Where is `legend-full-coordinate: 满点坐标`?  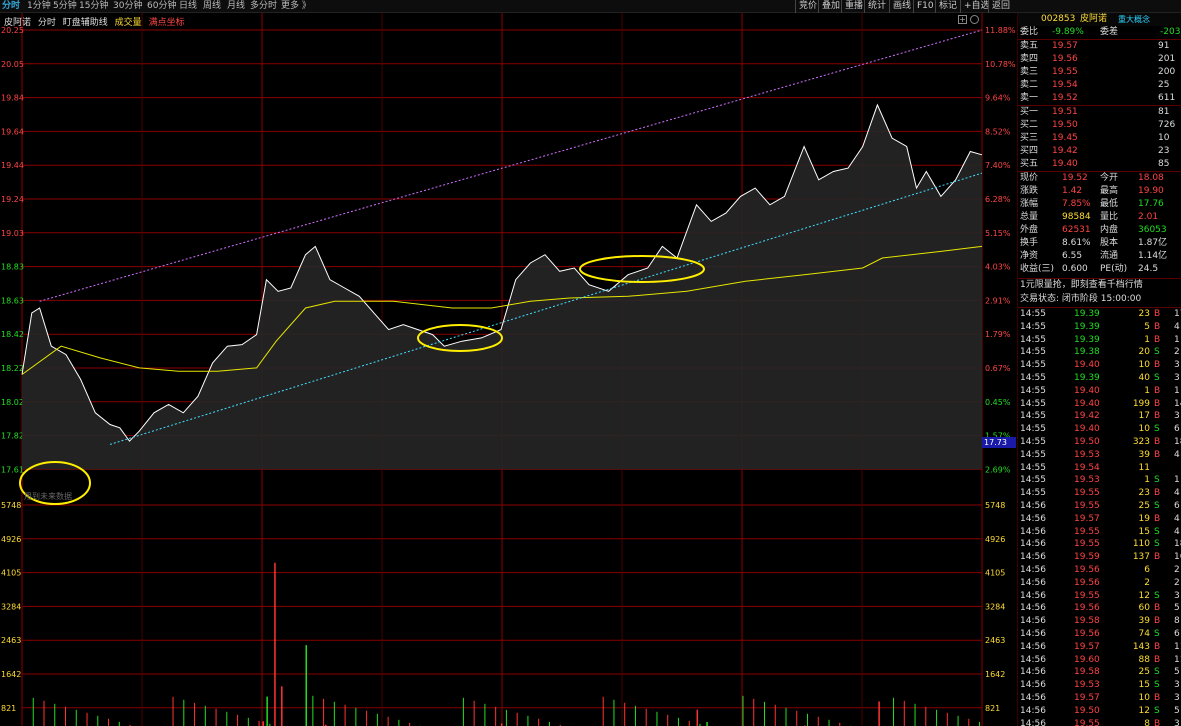
legend-full-coordinate: 满点坐标 is located at coordinates (167, 23).